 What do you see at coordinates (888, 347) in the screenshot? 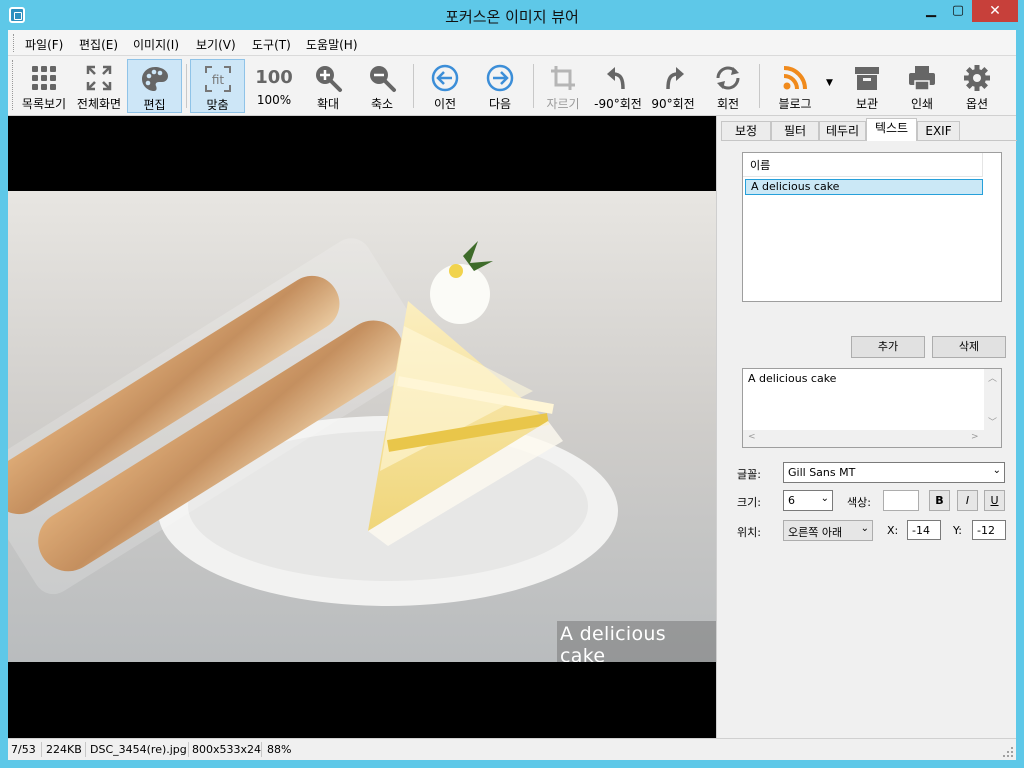
I see `add-button: 추가` at bounding box center [888, 347].